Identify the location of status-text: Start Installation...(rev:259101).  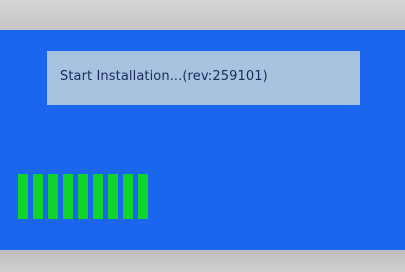
(164, 76).